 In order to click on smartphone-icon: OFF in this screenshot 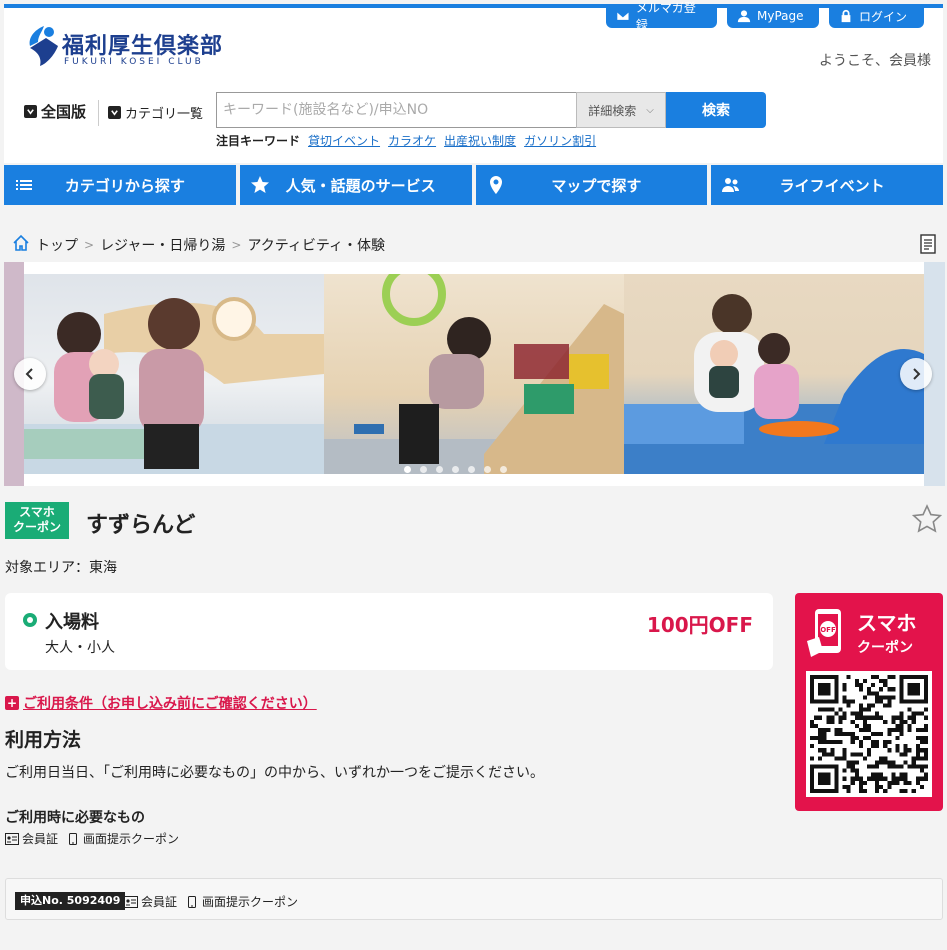, I will do `click(824, 633)`.